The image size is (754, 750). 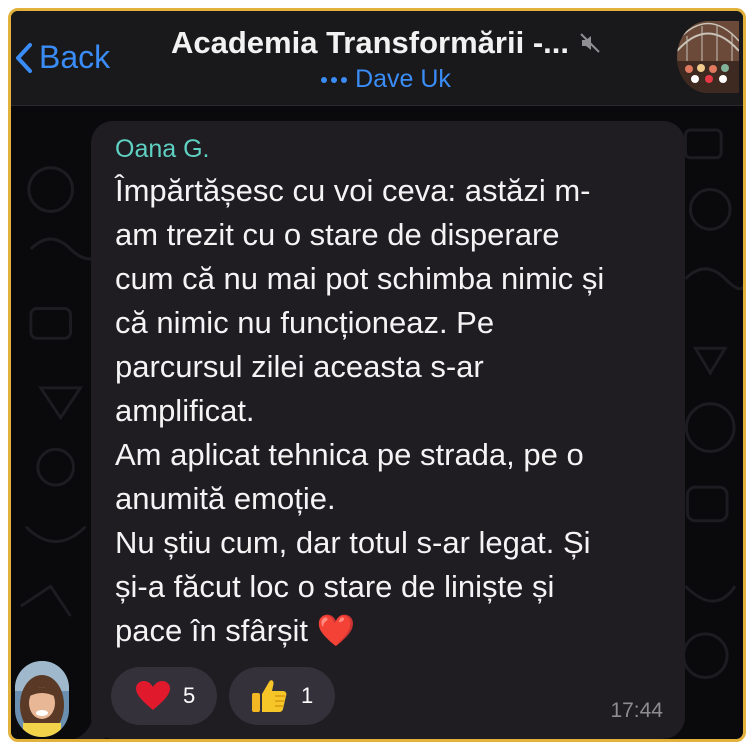 What do you see at coordinates (403, 79) in the screenshot?
I see `chat-subtitle-text: Dave Uk` at bounding box center [403, 79].